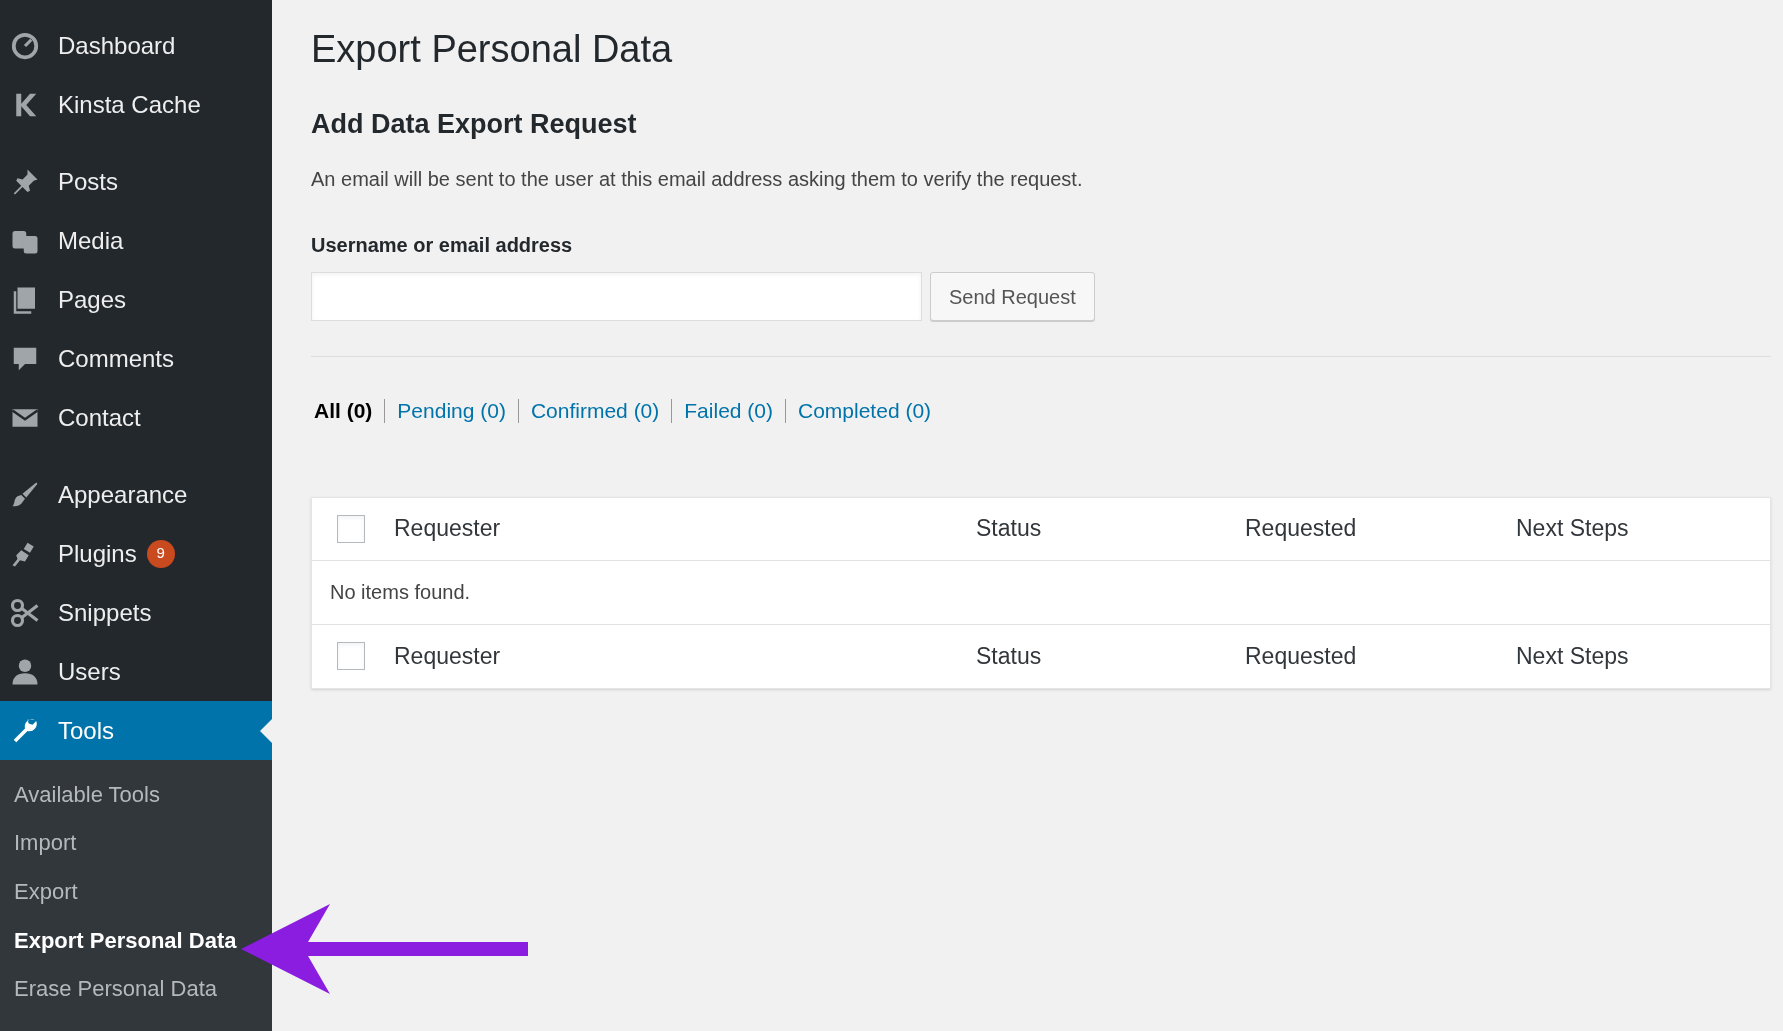 This screenshot has height=1031, width=1783. What do you see at coordinates (105, 612) in the screenshot?
I see `menu-label: Snippets` at bounding box center [105, 612].